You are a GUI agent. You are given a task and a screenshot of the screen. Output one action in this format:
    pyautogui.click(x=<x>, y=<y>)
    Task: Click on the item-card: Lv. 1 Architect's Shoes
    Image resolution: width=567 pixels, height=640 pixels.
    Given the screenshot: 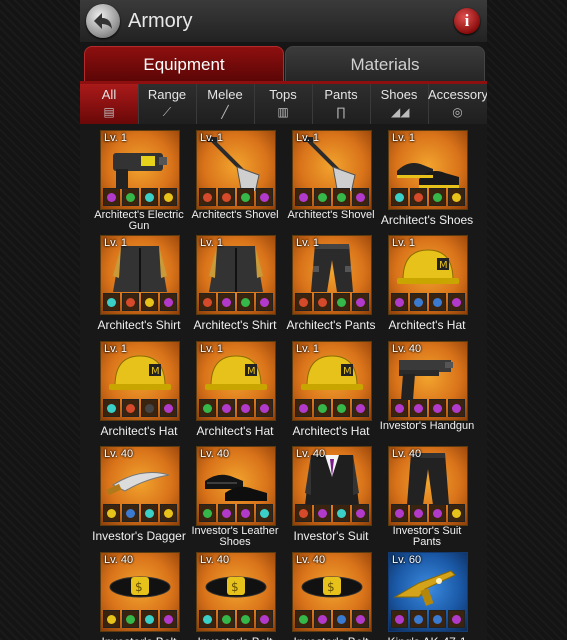 What is the action you would take?
    pyautogui.click(x=432, y=176)
    